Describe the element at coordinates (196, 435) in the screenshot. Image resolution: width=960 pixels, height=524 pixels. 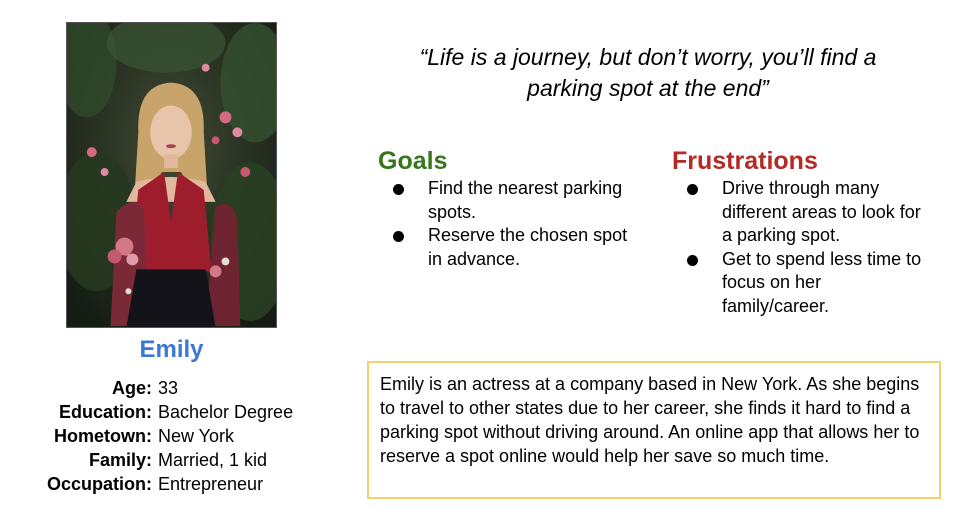
I see `detail-value: New York` at that location.